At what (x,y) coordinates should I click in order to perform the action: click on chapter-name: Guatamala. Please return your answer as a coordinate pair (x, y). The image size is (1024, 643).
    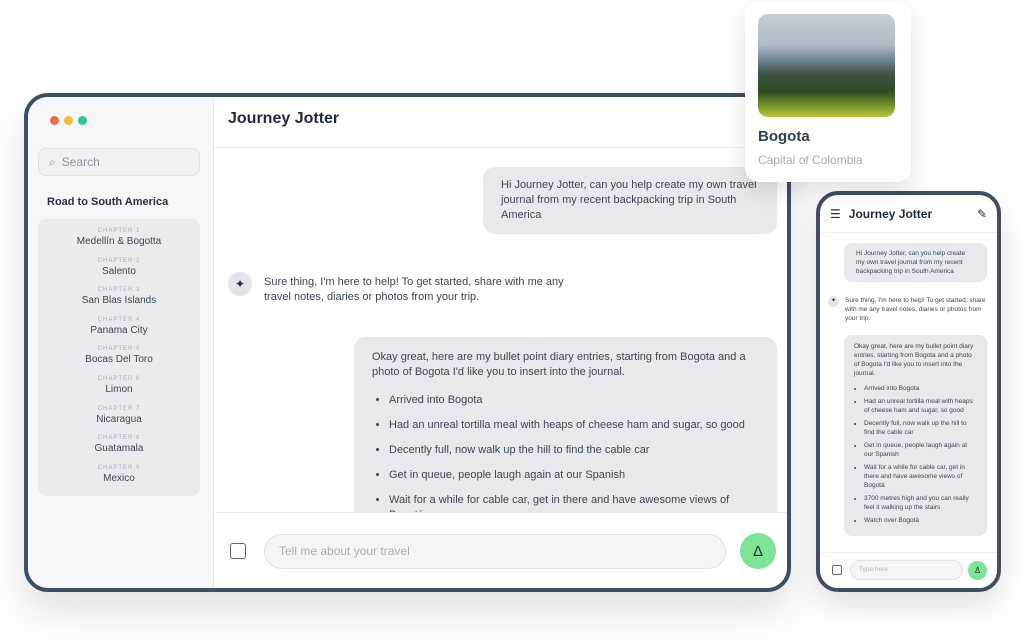
    Looking at the image, I should click on (119, 449).